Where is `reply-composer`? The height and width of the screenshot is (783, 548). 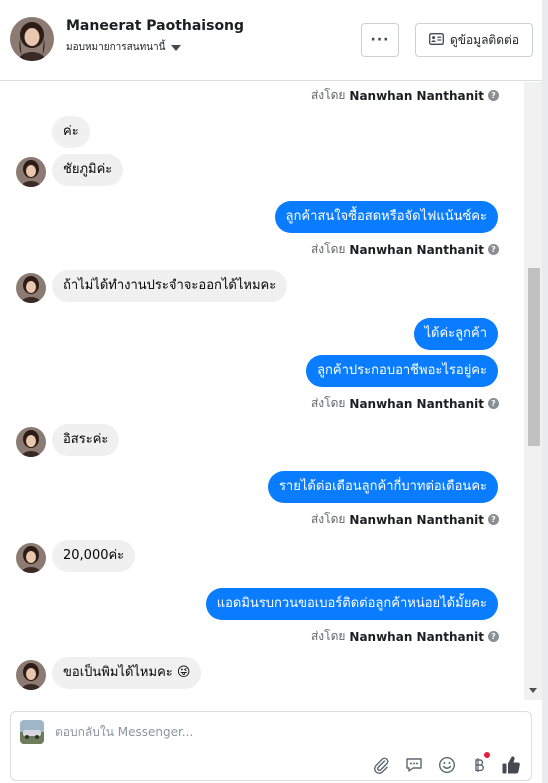 reply-composer is located at coordinates (271, 746).